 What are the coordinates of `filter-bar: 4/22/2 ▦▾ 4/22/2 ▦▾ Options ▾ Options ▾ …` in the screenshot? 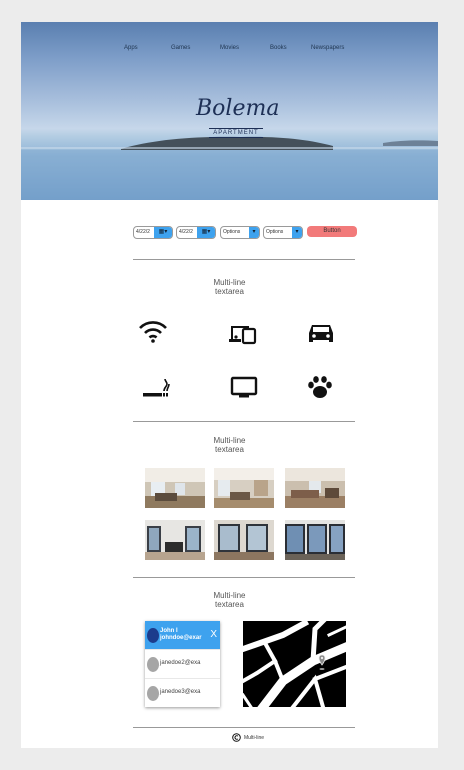 It's located at (229, 232).